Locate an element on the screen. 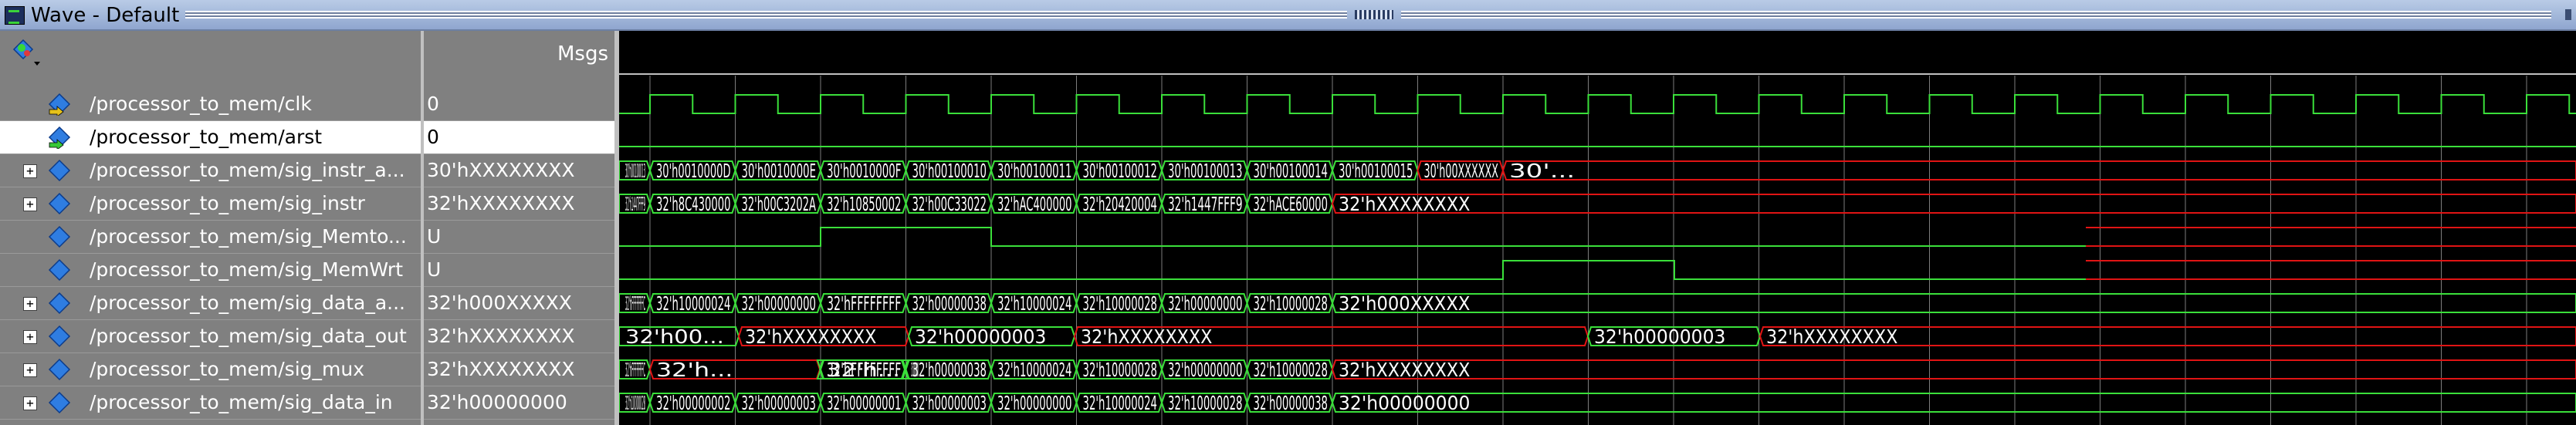  data-in-bus-label: 32'h00000002 is located at coordinates (694, 403).